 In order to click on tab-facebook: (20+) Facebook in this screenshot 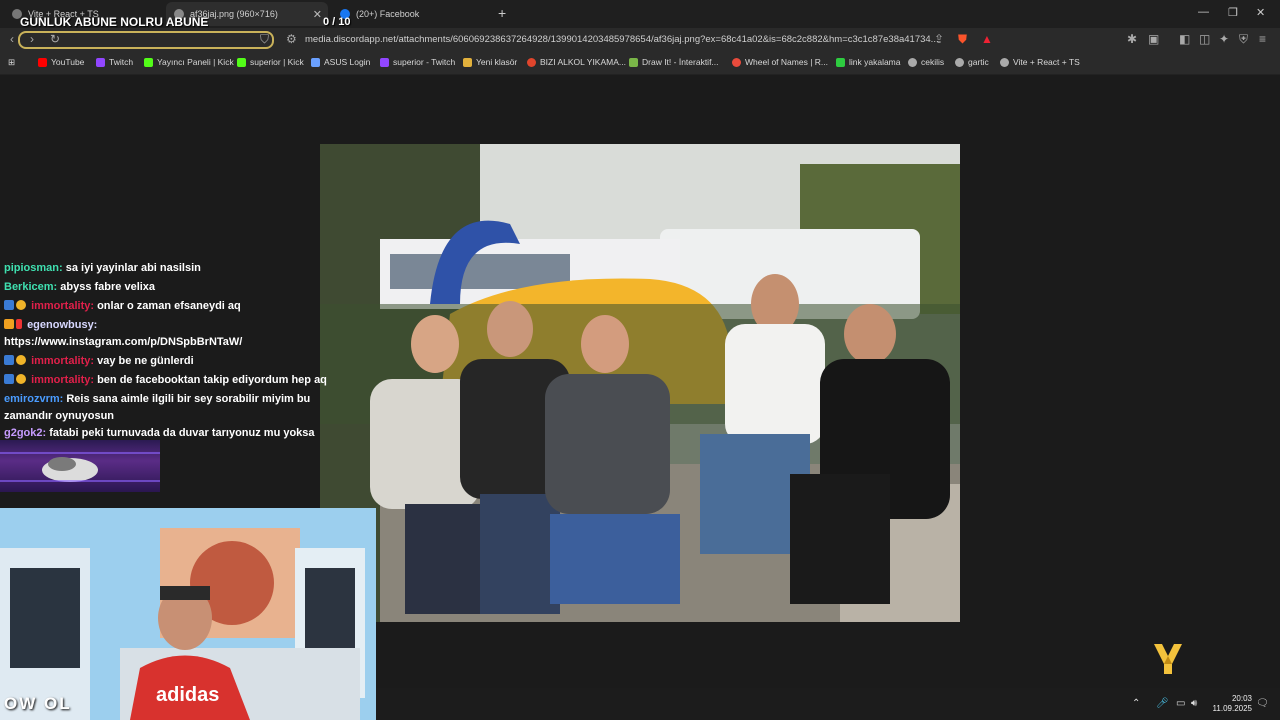, I will do `click(412, 14)`.